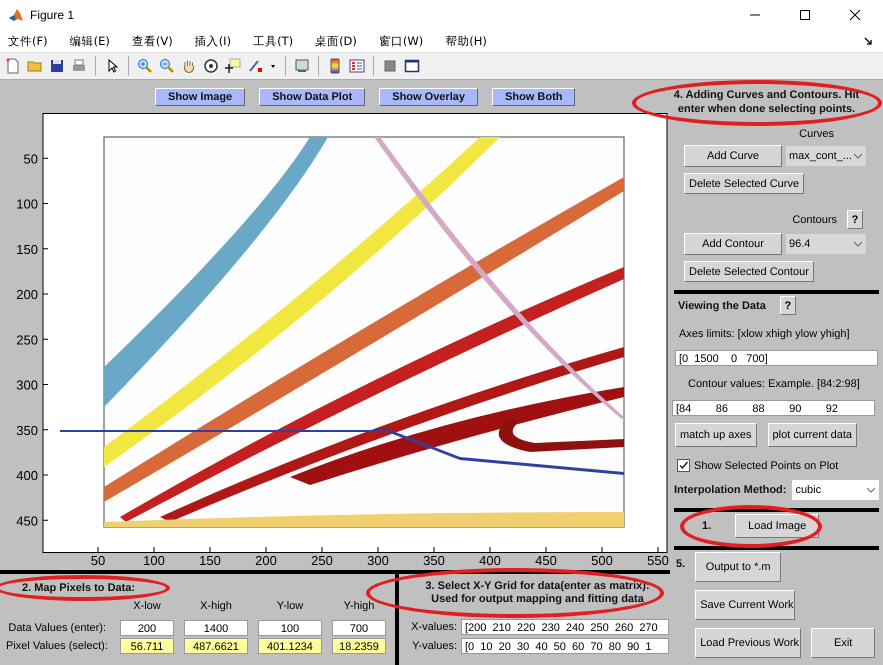 The image size is (883, 665). Describe the element at coordinates (681, 564) in the screenshot. I see `step-label: 5.` at that location.